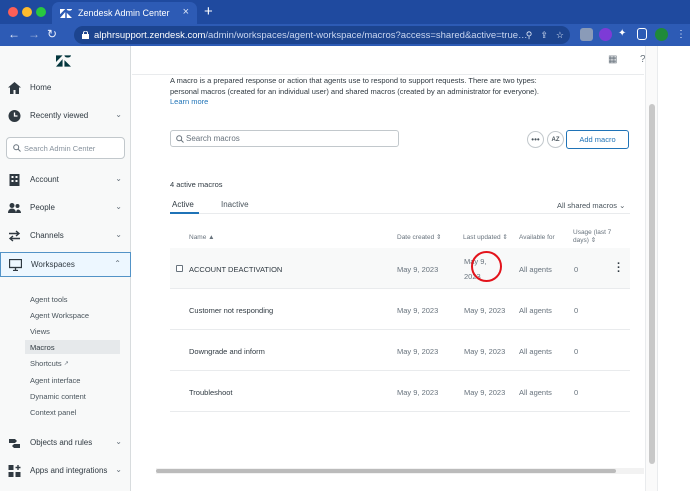 This screenshot has height=491, width=690. Describe the element at coordinates (42, 207) in the screenshot. I see `sidebar-item-label: People` at that location.